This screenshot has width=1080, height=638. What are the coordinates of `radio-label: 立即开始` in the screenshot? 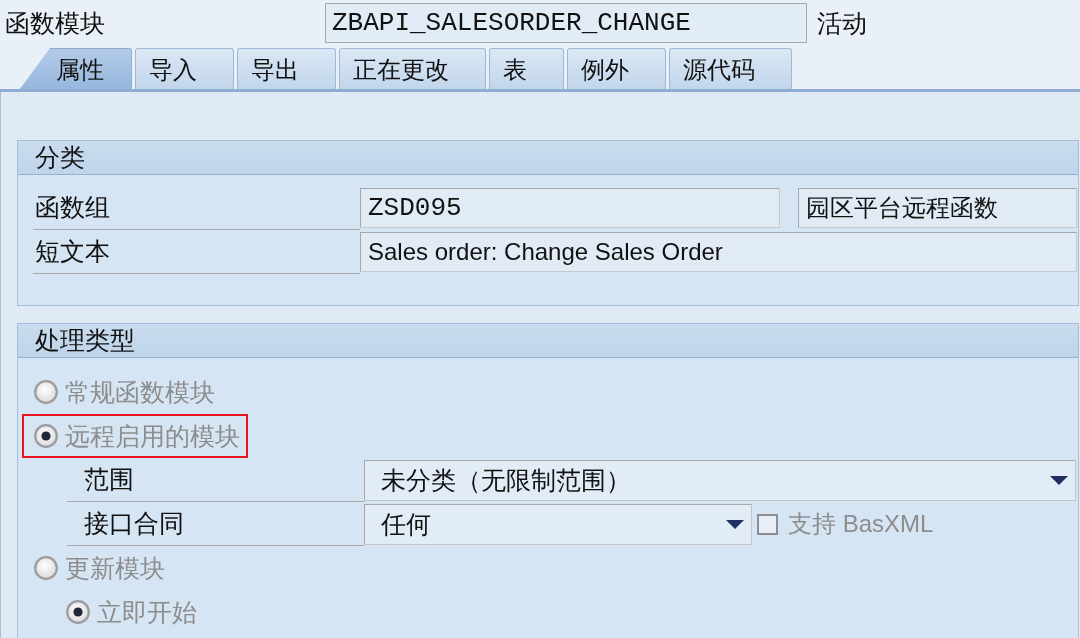 It's located at (147, 612).